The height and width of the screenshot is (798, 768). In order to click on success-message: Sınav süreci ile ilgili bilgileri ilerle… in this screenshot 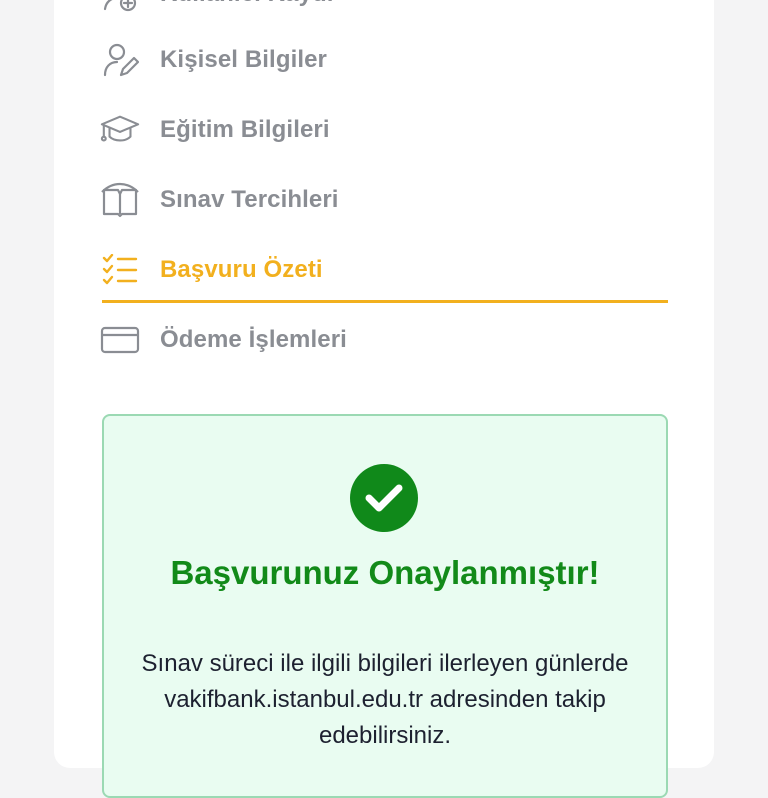, I will do `click(385, 699)`.